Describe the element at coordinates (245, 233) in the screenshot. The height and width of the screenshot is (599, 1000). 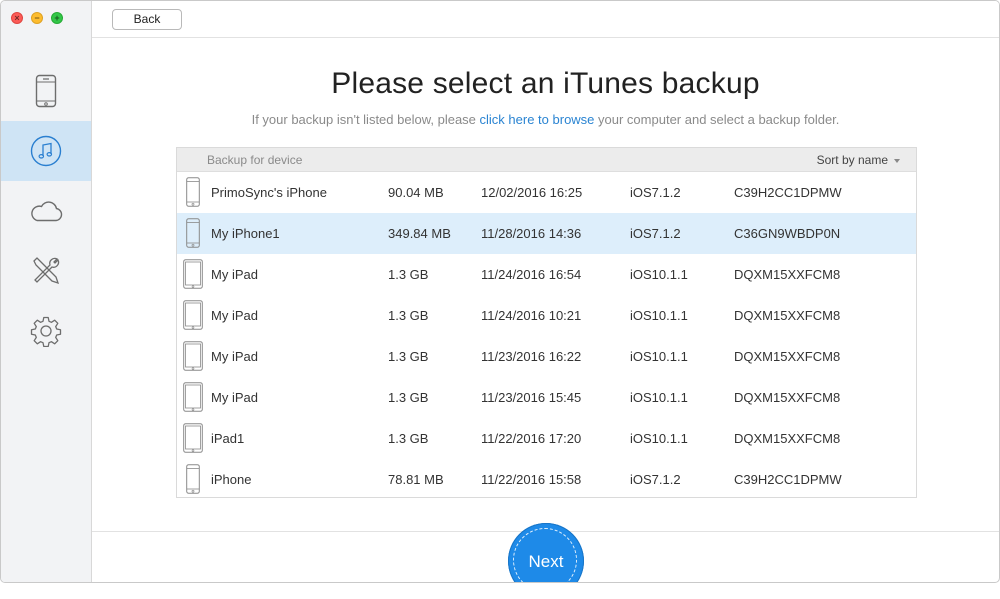
I see `backup-device-name: My iPhone1` at that location.